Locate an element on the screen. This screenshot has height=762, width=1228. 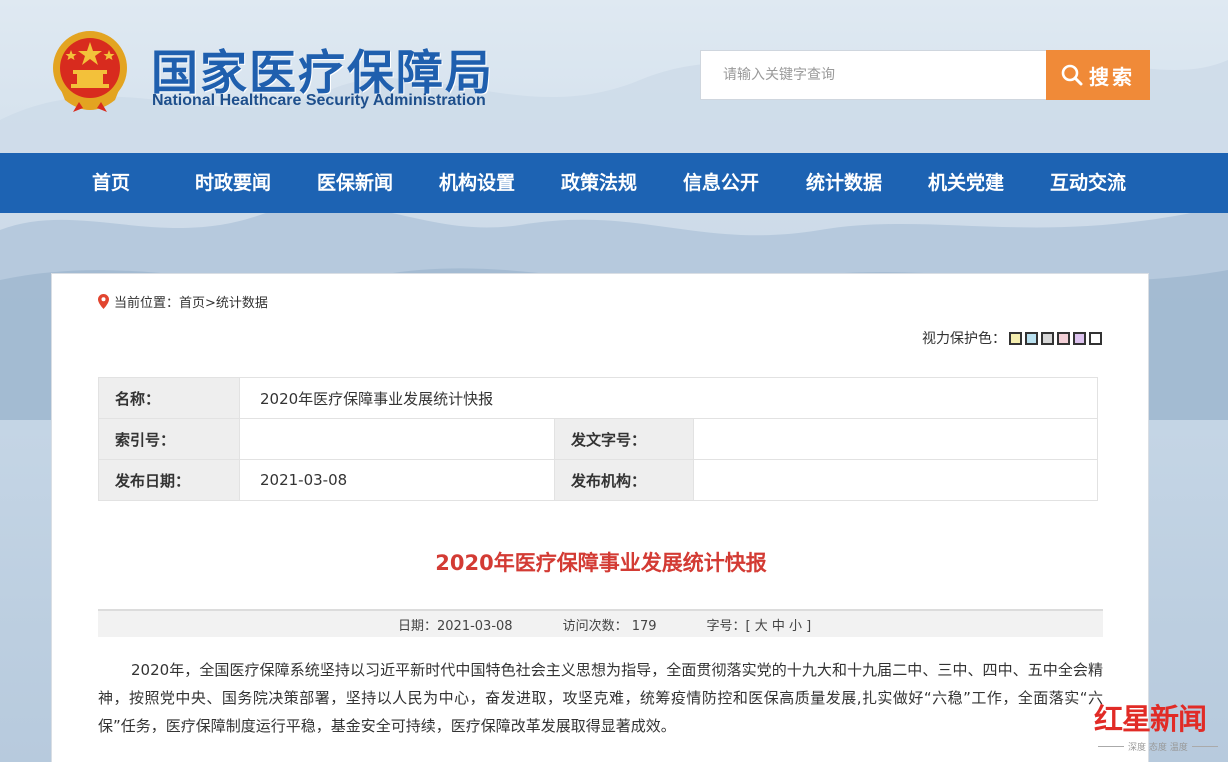
nav-item-organization: 机构设置 is located at coordinates (477, 183).